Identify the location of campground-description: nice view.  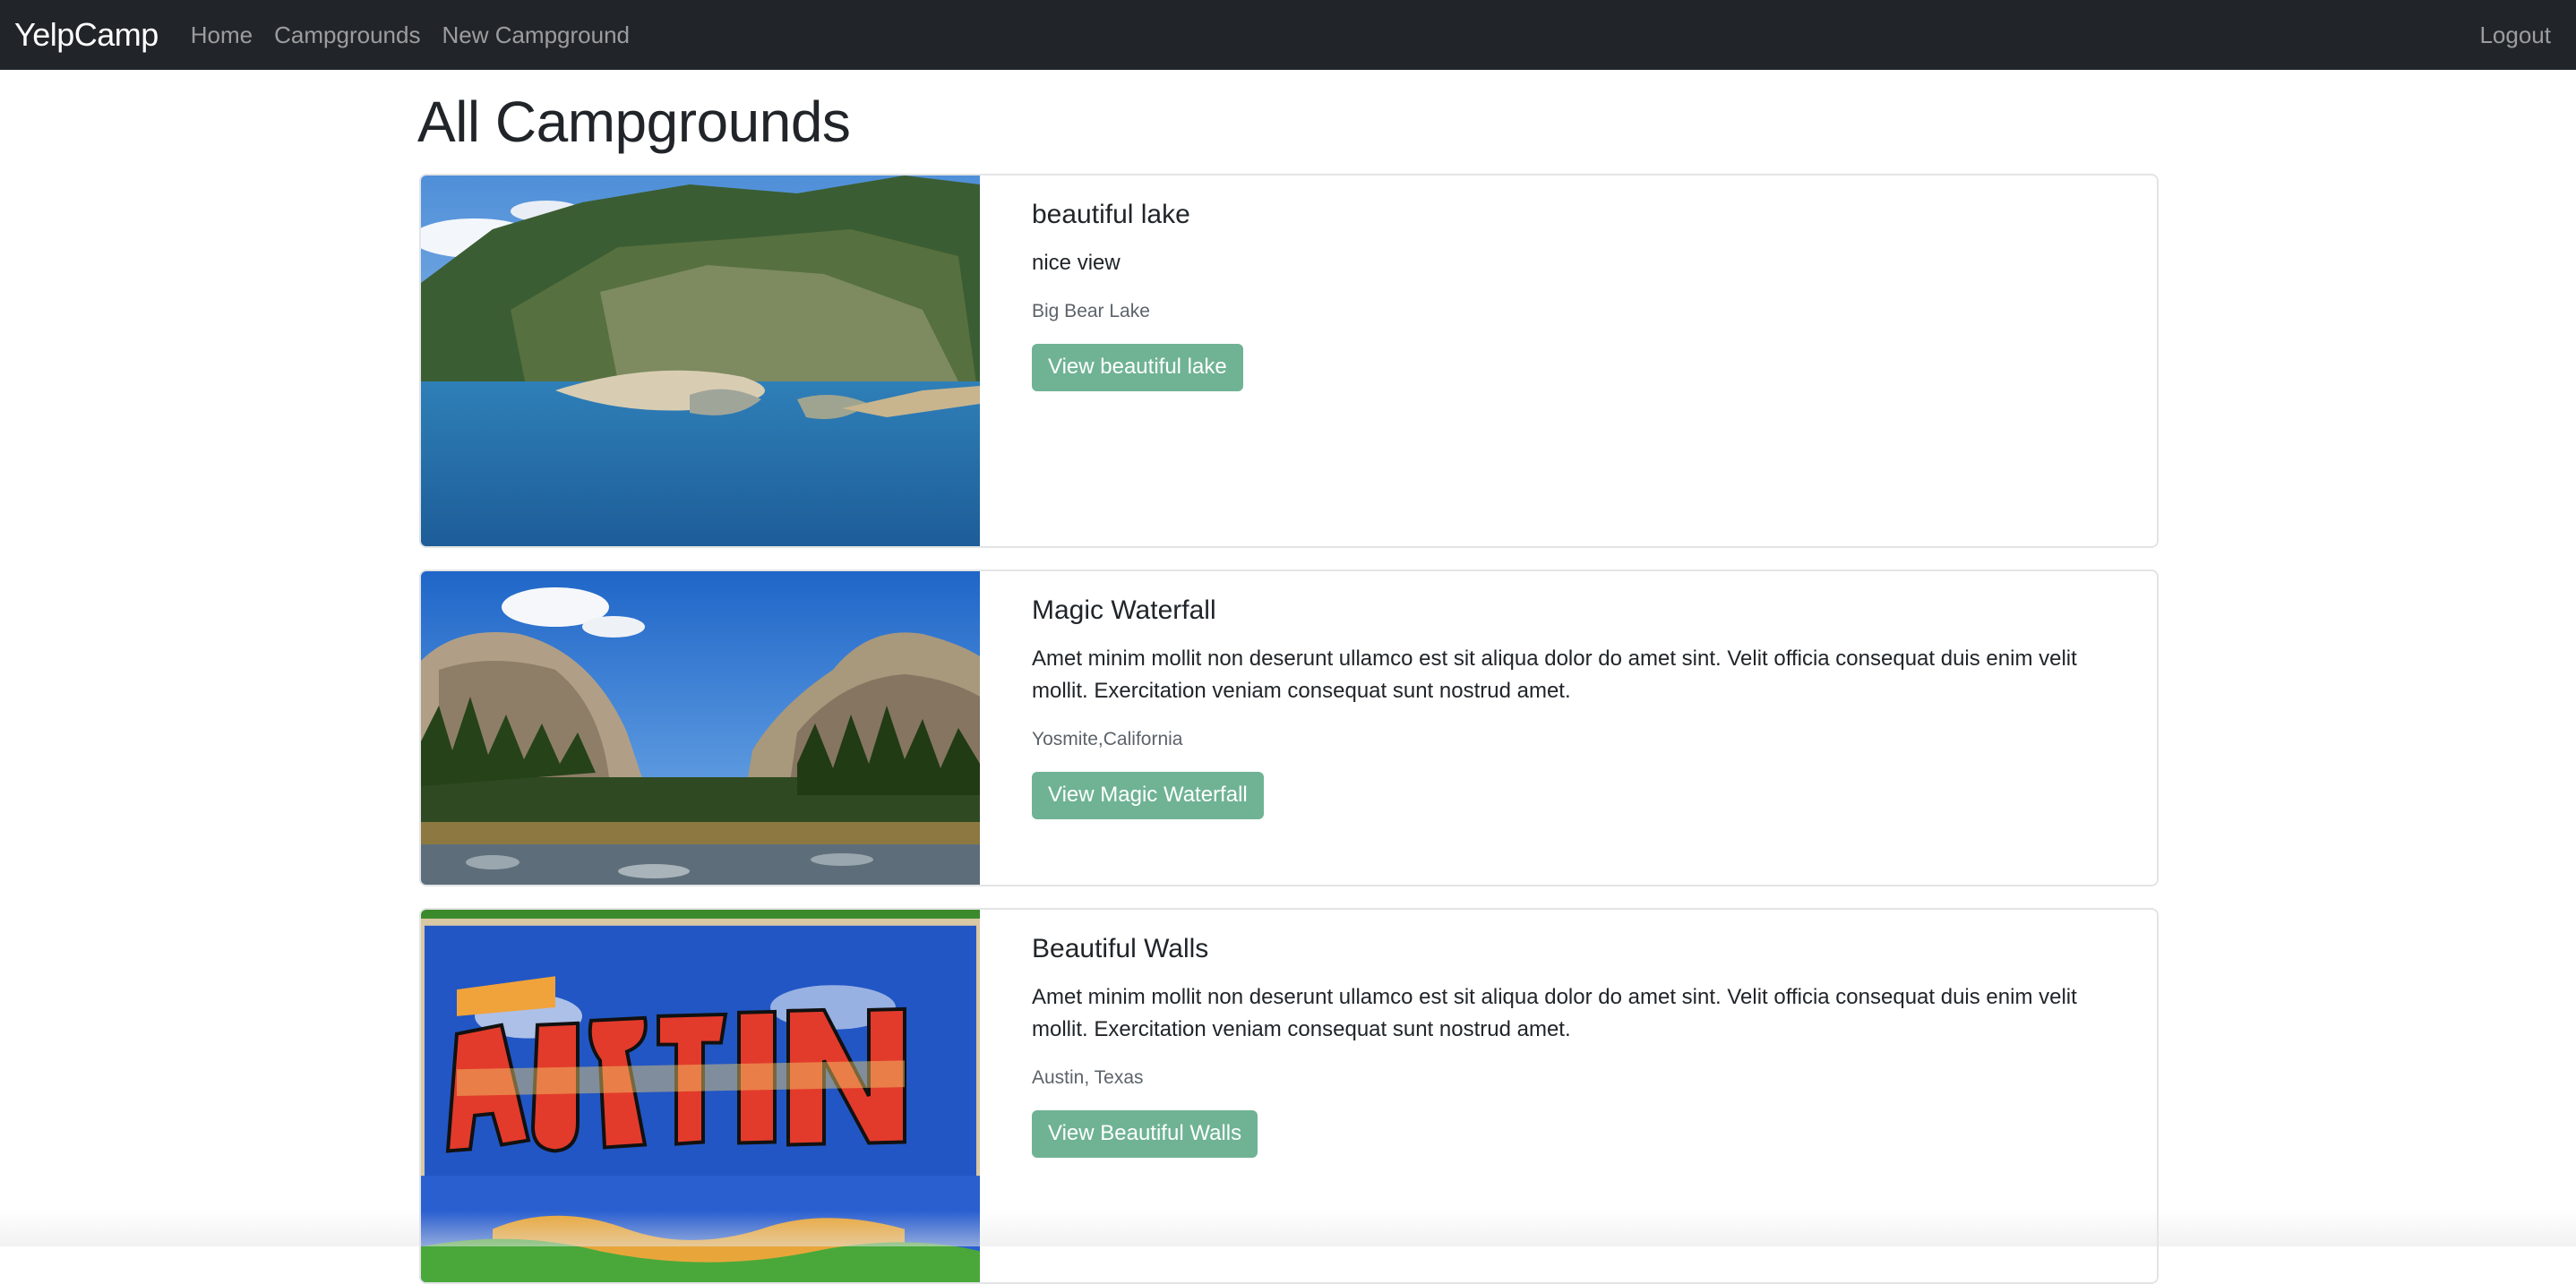
(1568, 263).